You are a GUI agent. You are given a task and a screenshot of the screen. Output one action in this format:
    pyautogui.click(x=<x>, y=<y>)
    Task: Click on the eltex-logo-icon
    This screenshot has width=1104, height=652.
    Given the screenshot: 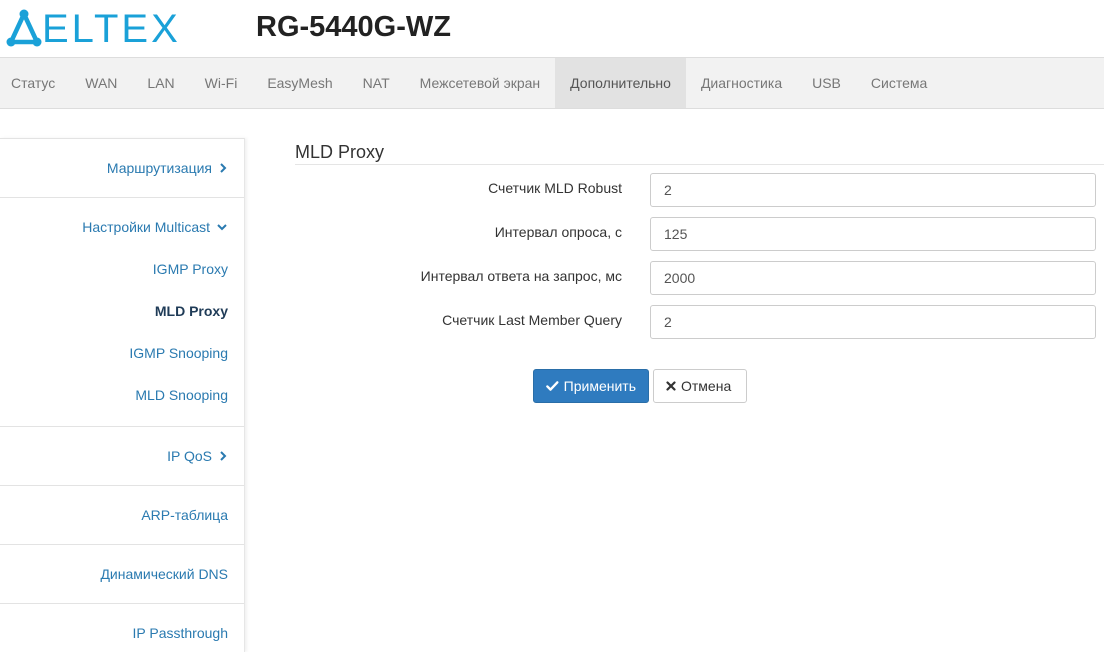 What is the action you would take?
    pyautogui.click(x=24, y=28)
    